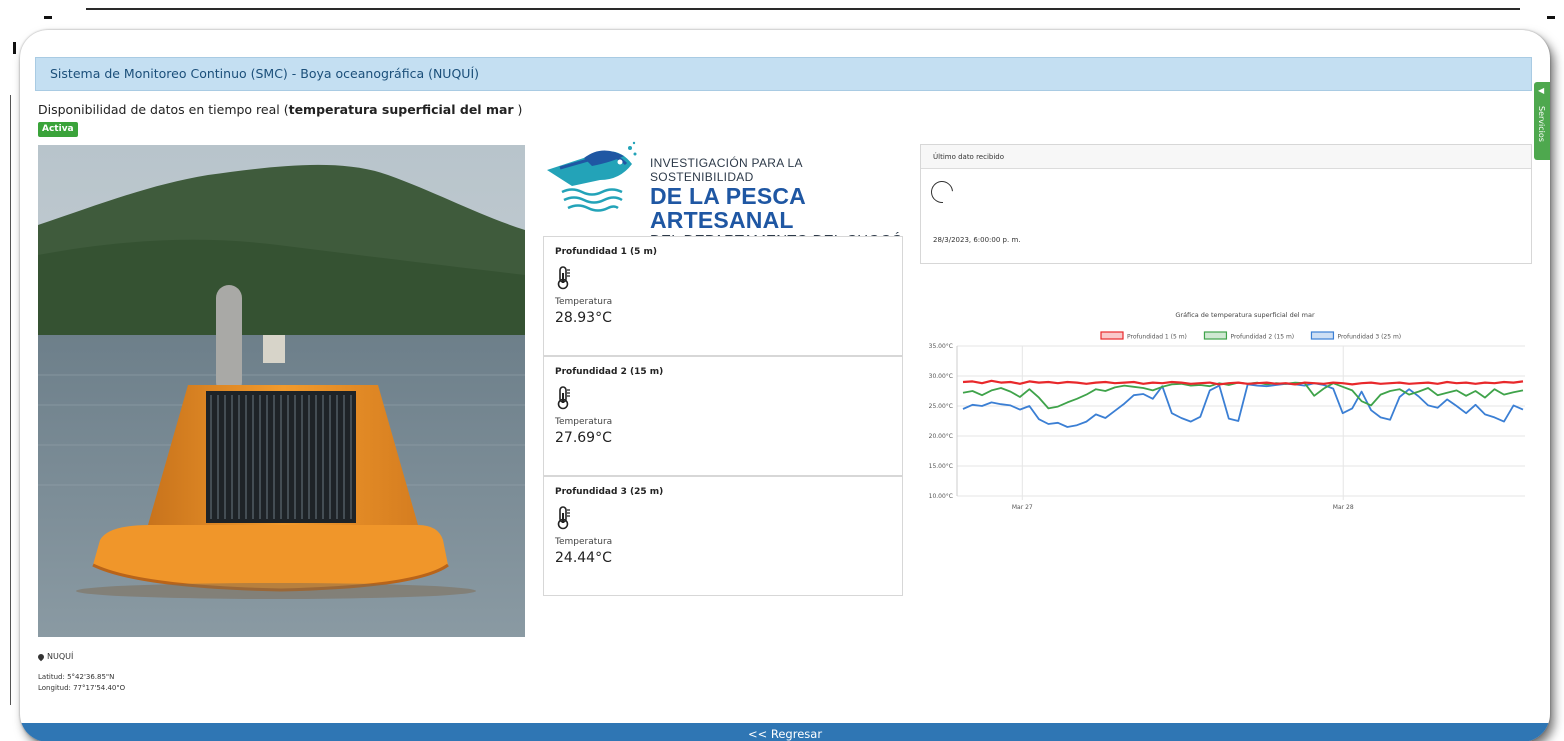 This screenshot has height=741, width=1564. What do you see at coordinates (977, 240) in the screenshot?
I see `last-data-timestamp: 28/3/2023, 6:00:00 p. m.` at bounding box center [977, 240].